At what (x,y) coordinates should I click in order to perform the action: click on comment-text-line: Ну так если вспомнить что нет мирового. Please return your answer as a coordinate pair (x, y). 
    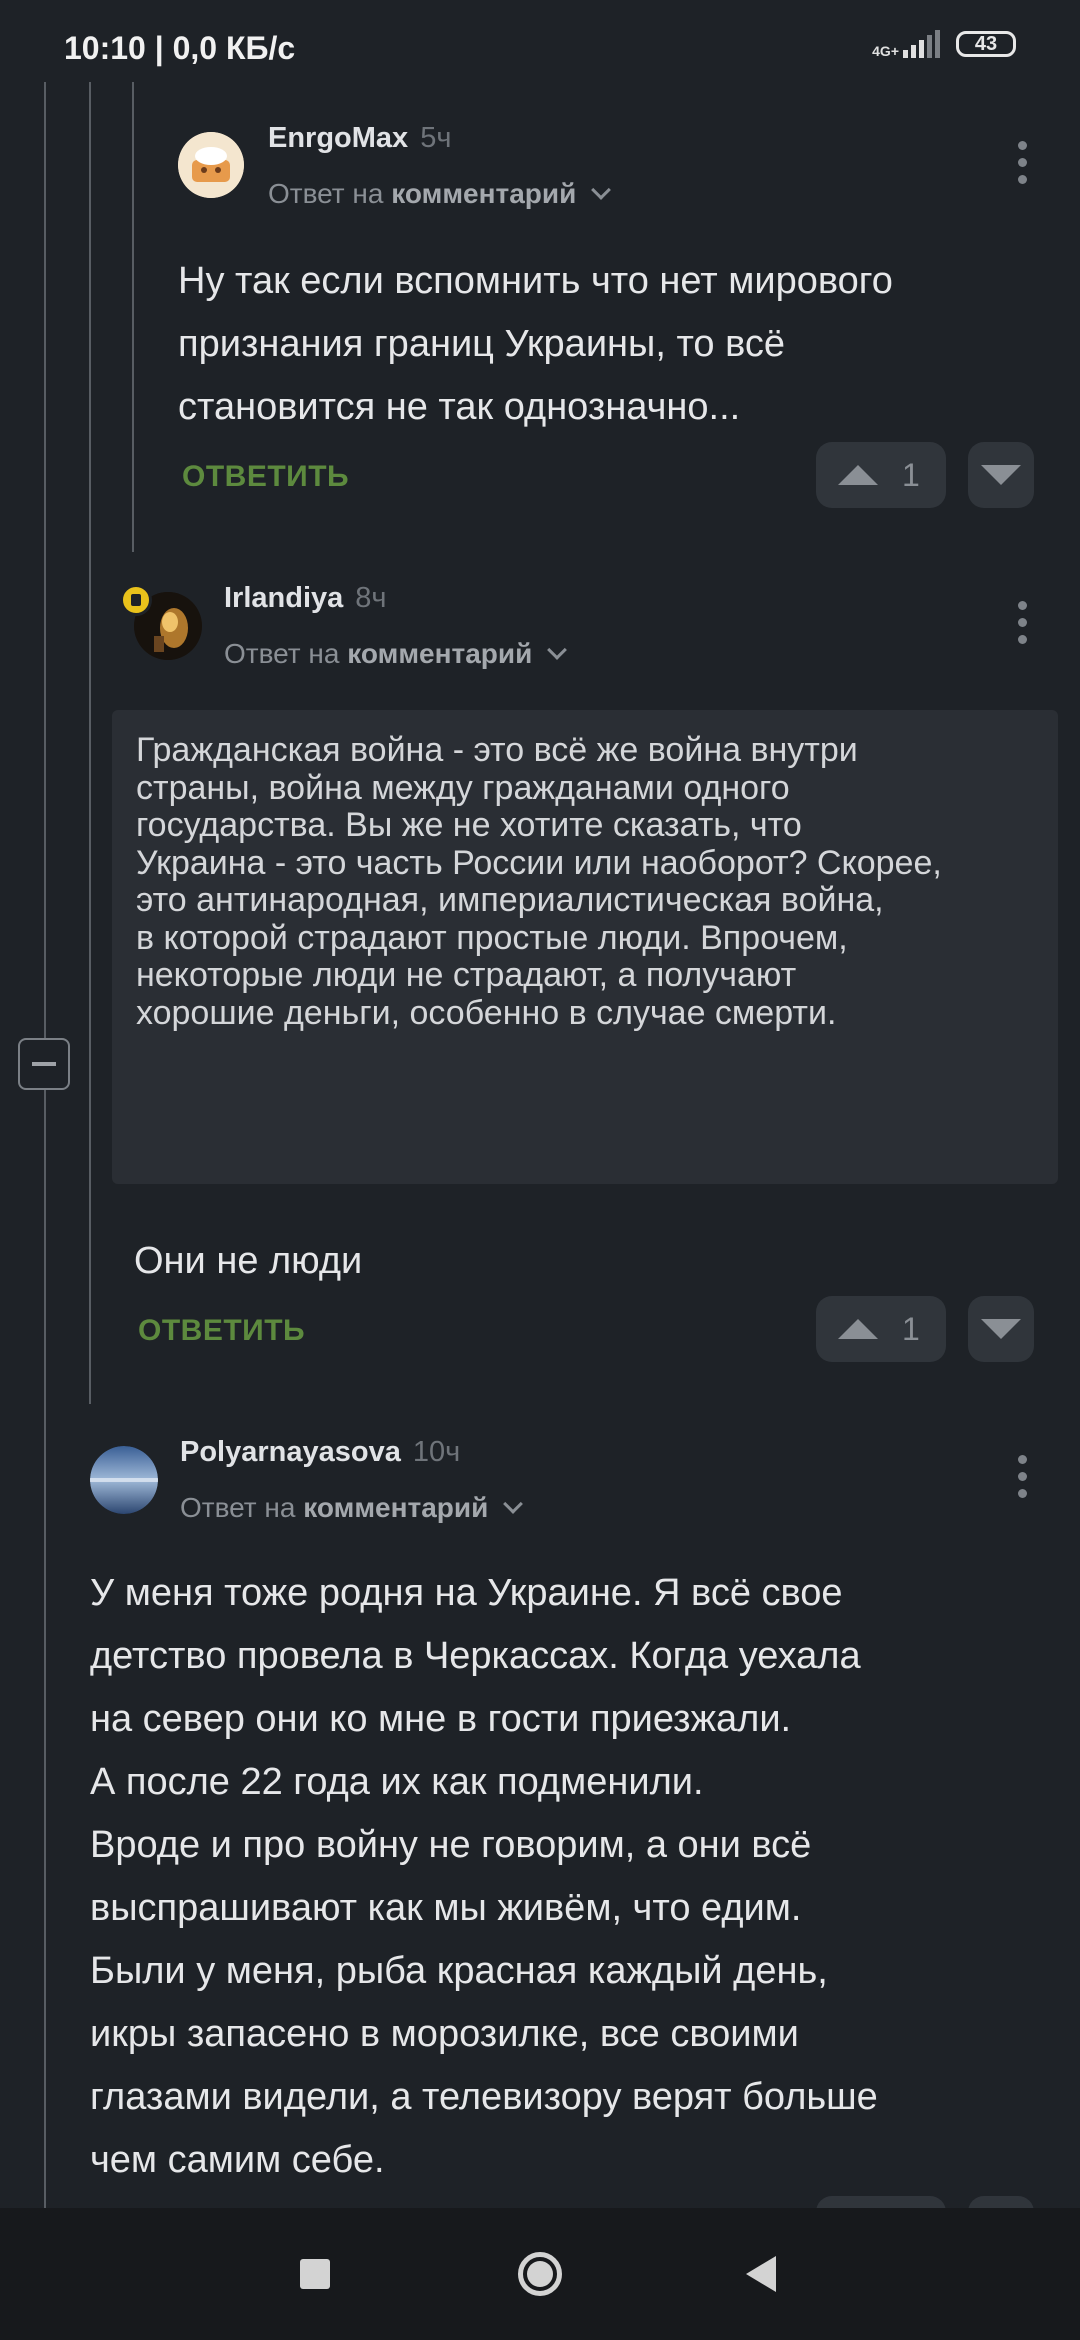
    Looking at the image, I should click on (535, 281).